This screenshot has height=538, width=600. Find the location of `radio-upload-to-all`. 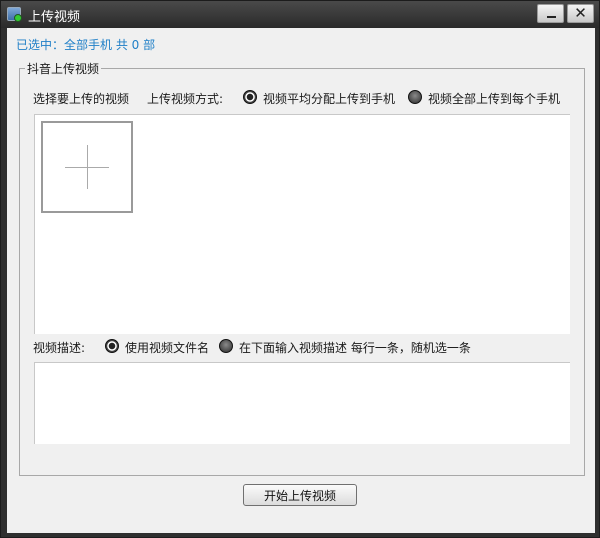

radio-upload-to-all is located at coordinates (415, 97).